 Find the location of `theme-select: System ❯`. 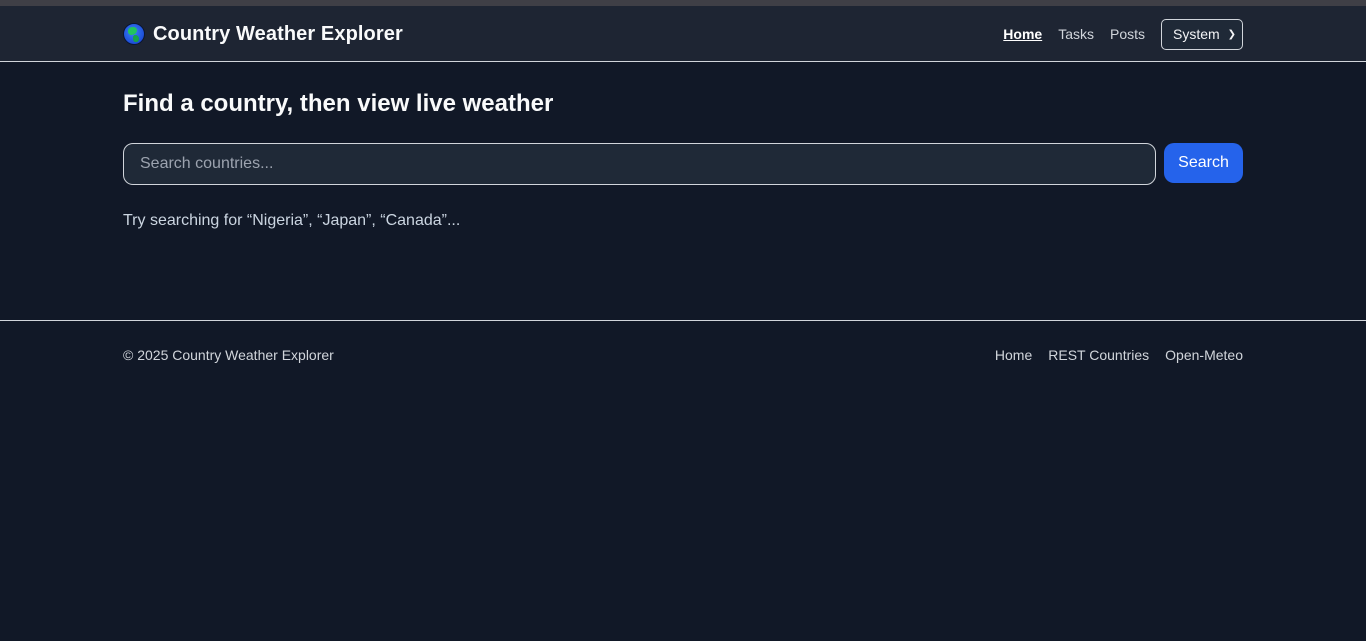

theme-select: System ❯ is located at coordinates (1202, 34).